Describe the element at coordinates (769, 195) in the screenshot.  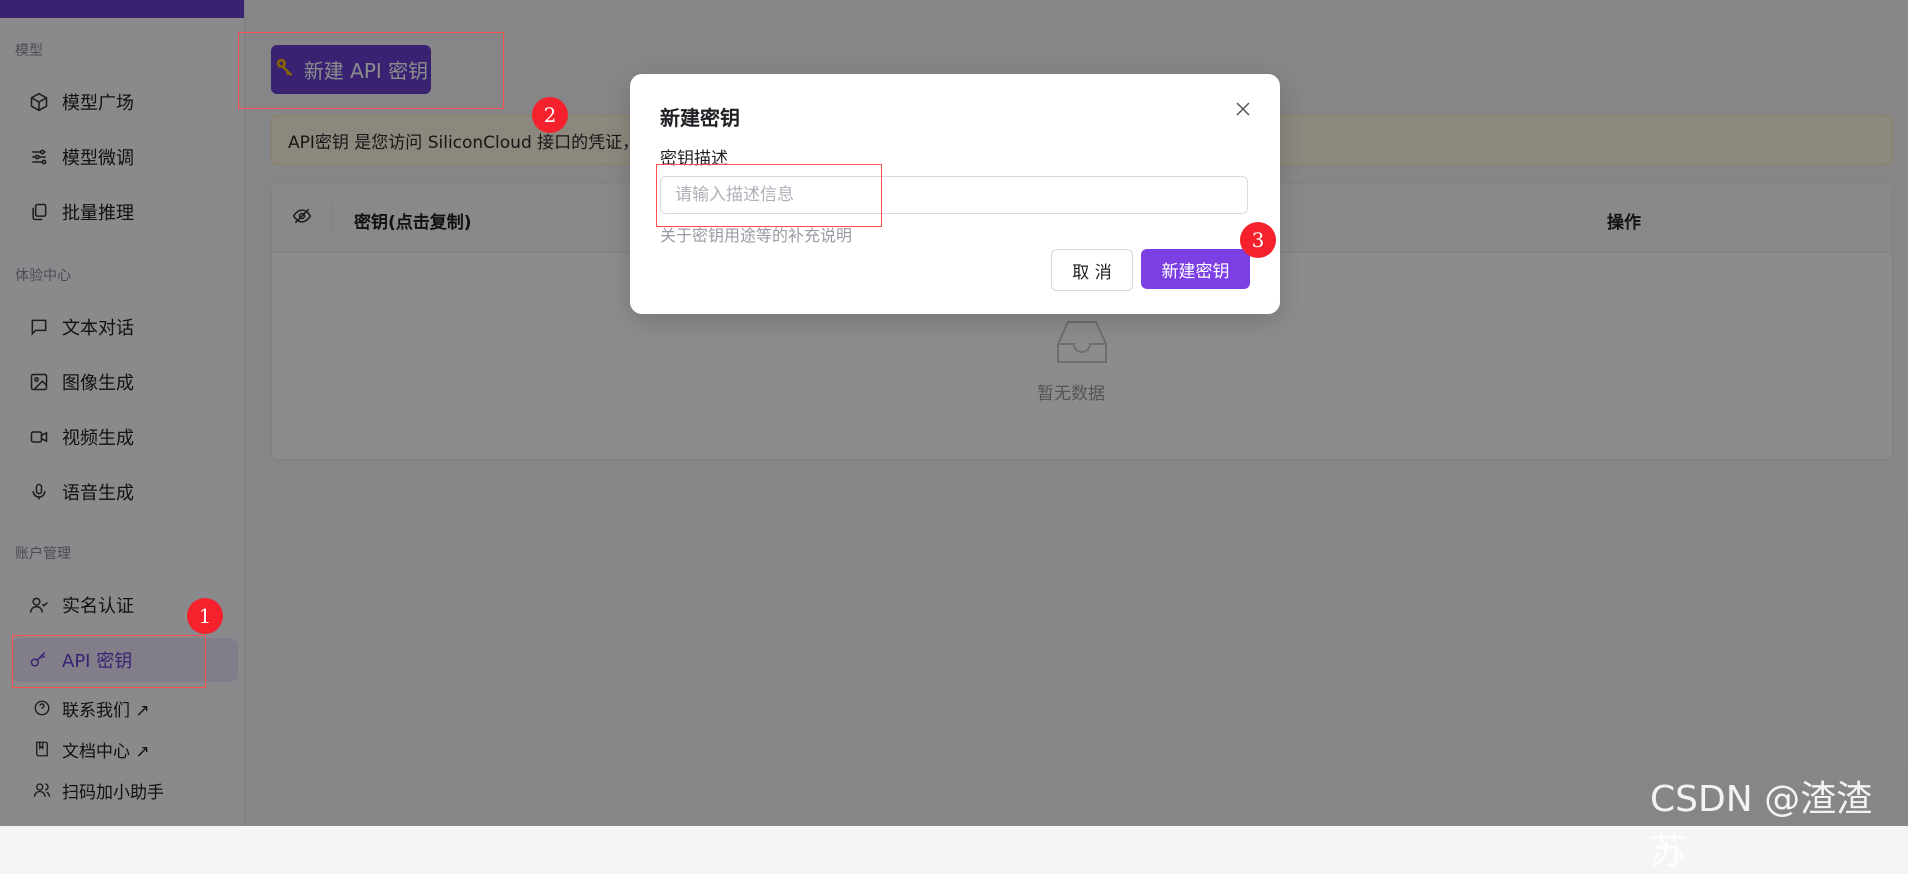
I see `annotation-box-input` at that location.